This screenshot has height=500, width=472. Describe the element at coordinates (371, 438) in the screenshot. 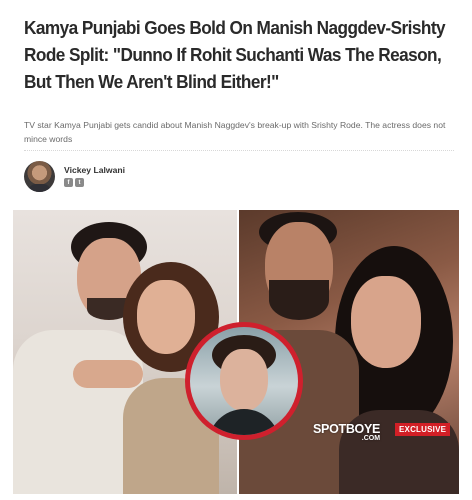

I see `brand-domain: .COM` at that location.